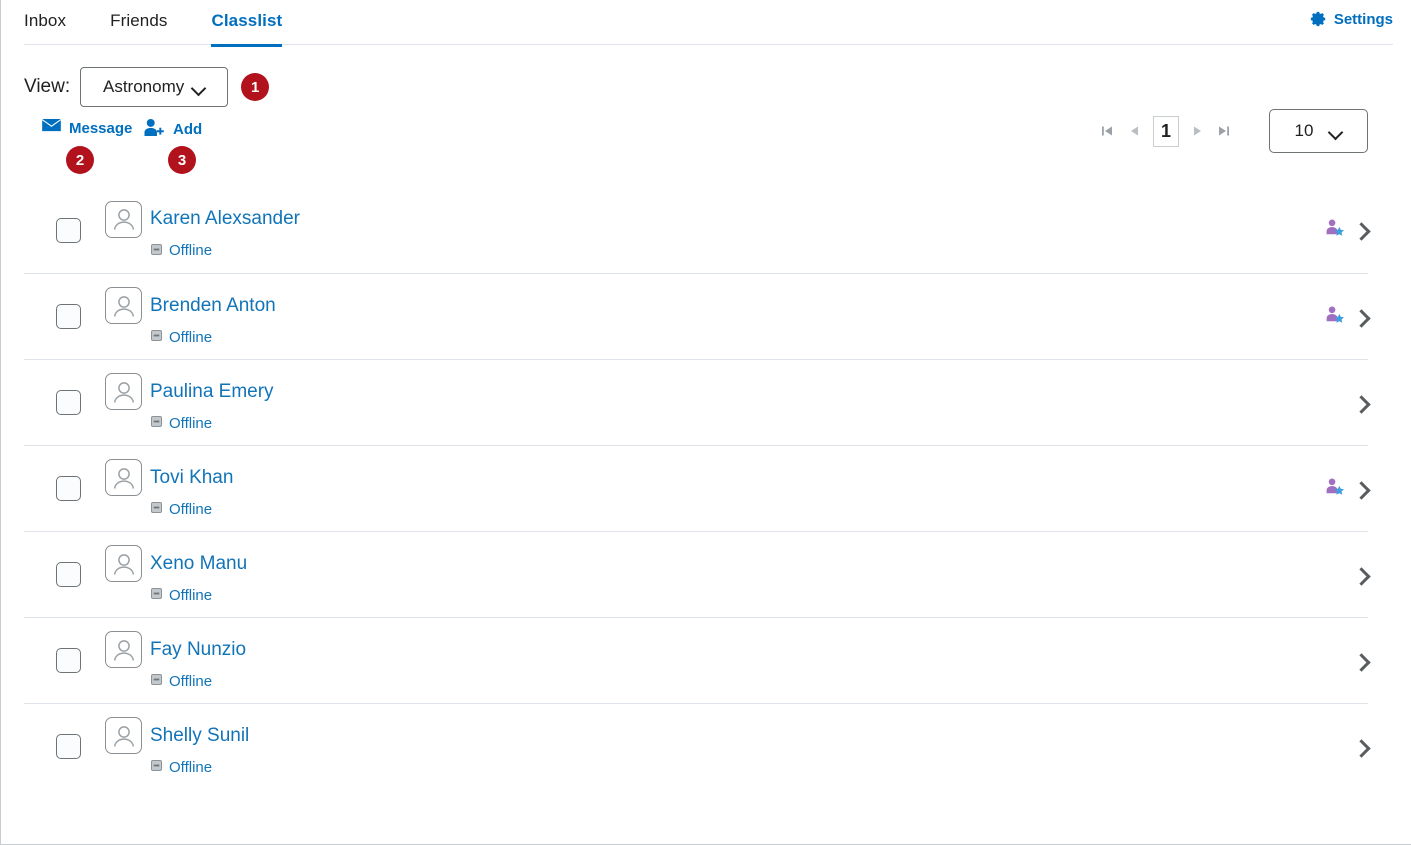 This screenshot has height=845, width=1411. Describe the element at coordinates (696, 402) in the screenshot. I see `table-row: Paulina Emery Offline` at that location.